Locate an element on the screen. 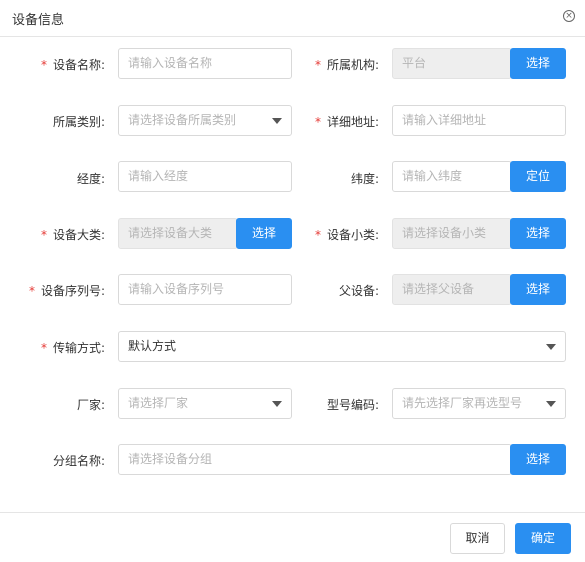  longitude-label: 经度: is located at coordinates (90, 179).